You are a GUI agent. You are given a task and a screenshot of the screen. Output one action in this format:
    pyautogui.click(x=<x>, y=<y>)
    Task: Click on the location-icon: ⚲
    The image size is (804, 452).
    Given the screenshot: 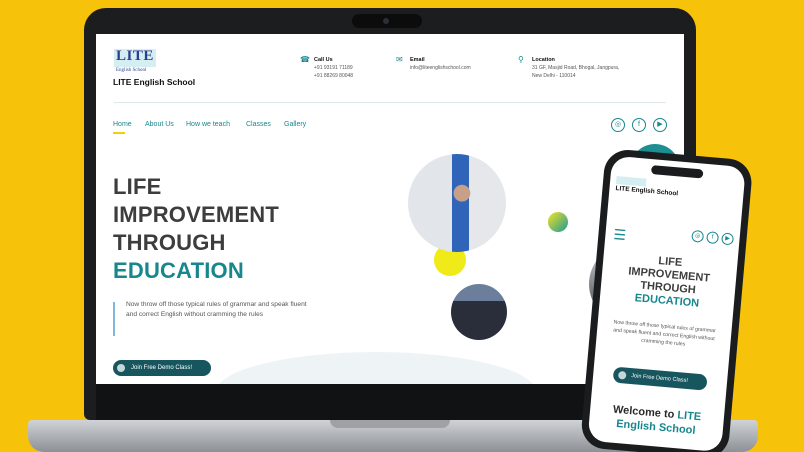 What is the action you would take?
    pyautogui.click(x=521, y=59)
    